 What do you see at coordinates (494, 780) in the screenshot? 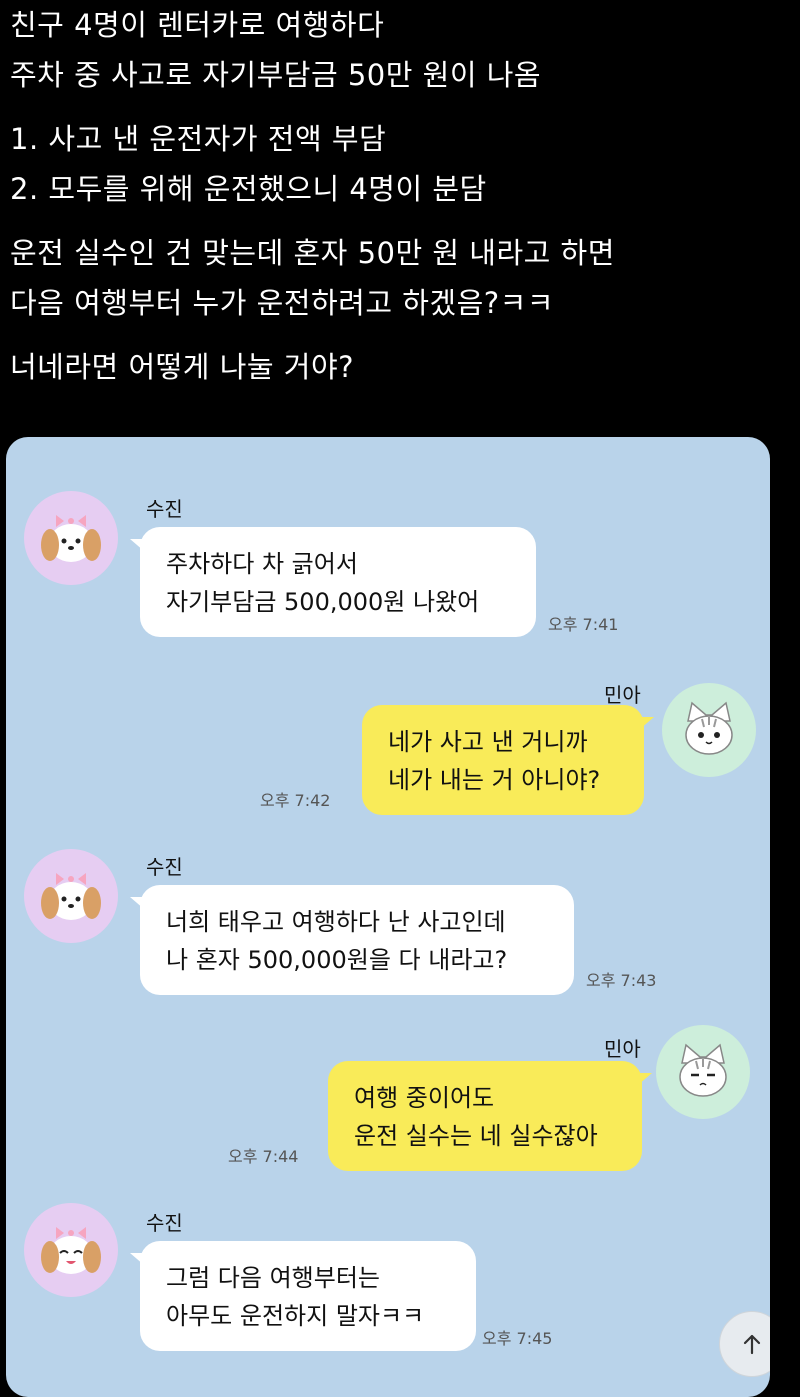
I see `message-line: 네가 내는 거 아니야?` at bounding box center [494, 780].